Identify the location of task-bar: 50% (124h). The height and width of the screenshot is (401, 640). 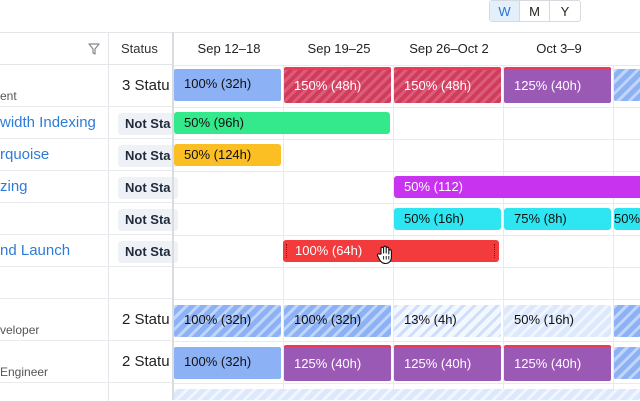
(227, 155).